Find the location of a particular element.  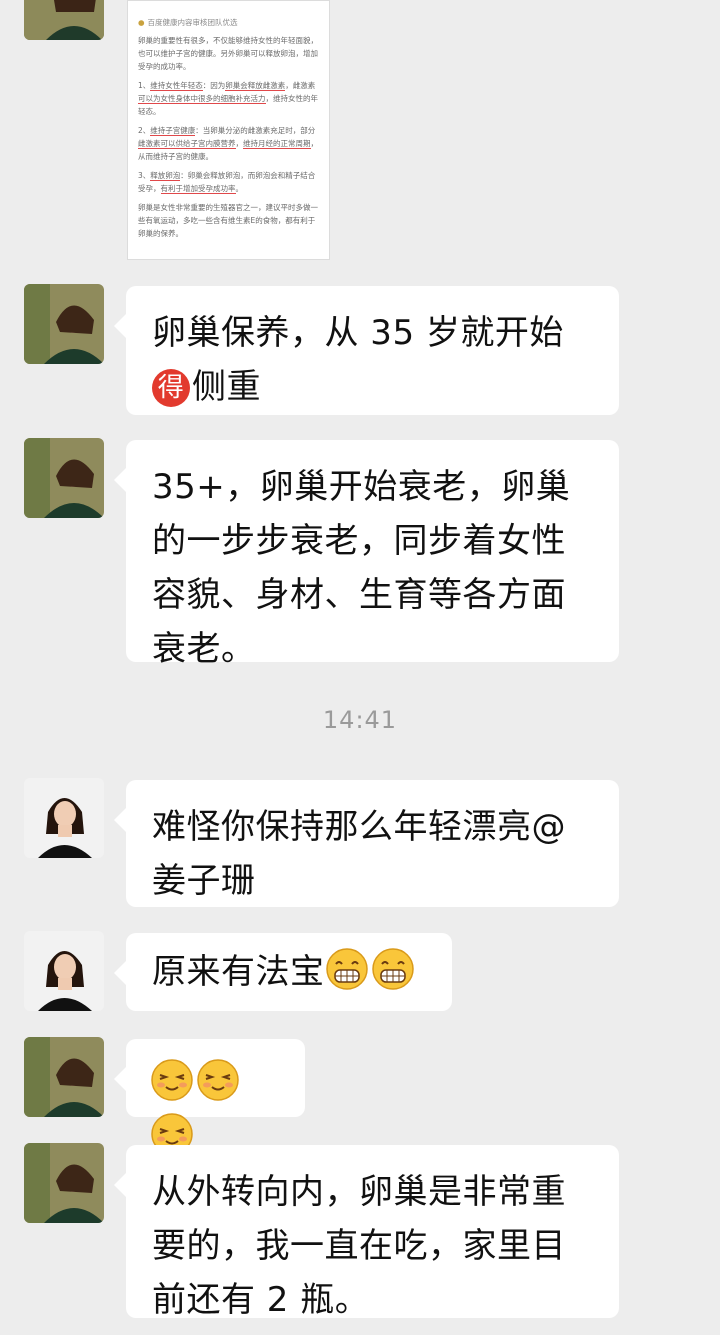

message-bubble-secret: 原来有法宝 is located at coordinates (283, 972).